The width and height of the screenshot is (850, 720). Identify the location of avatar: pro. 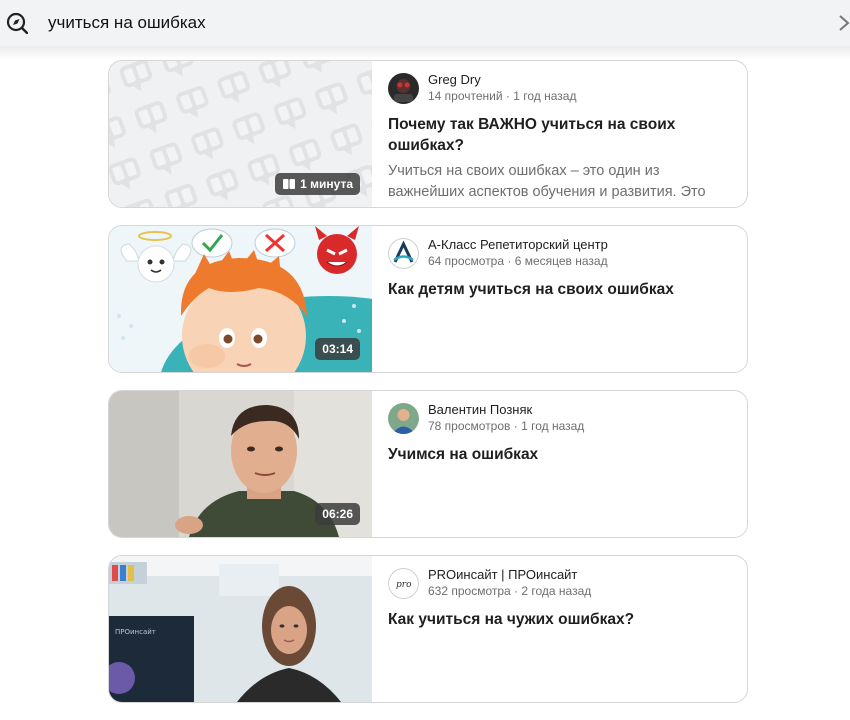
(403, 583).